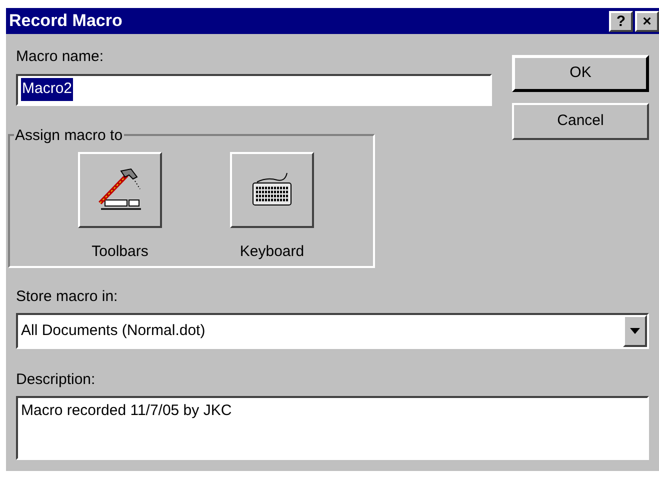 The image size is (659, 481). I want to click on close-button: ×, so click(647, 21).